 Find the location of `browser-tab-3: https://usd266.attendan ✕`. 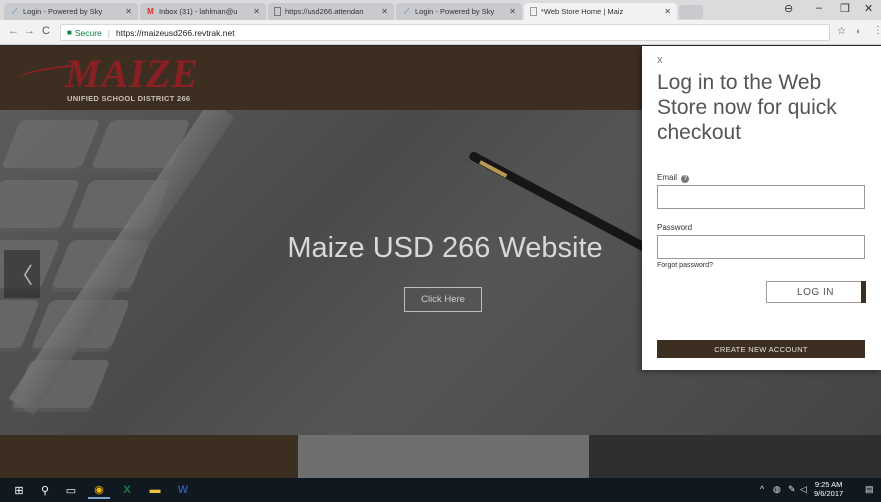

browser-tab-3: https://usd266.attendan ✕ is located at coordinates (331, 11).